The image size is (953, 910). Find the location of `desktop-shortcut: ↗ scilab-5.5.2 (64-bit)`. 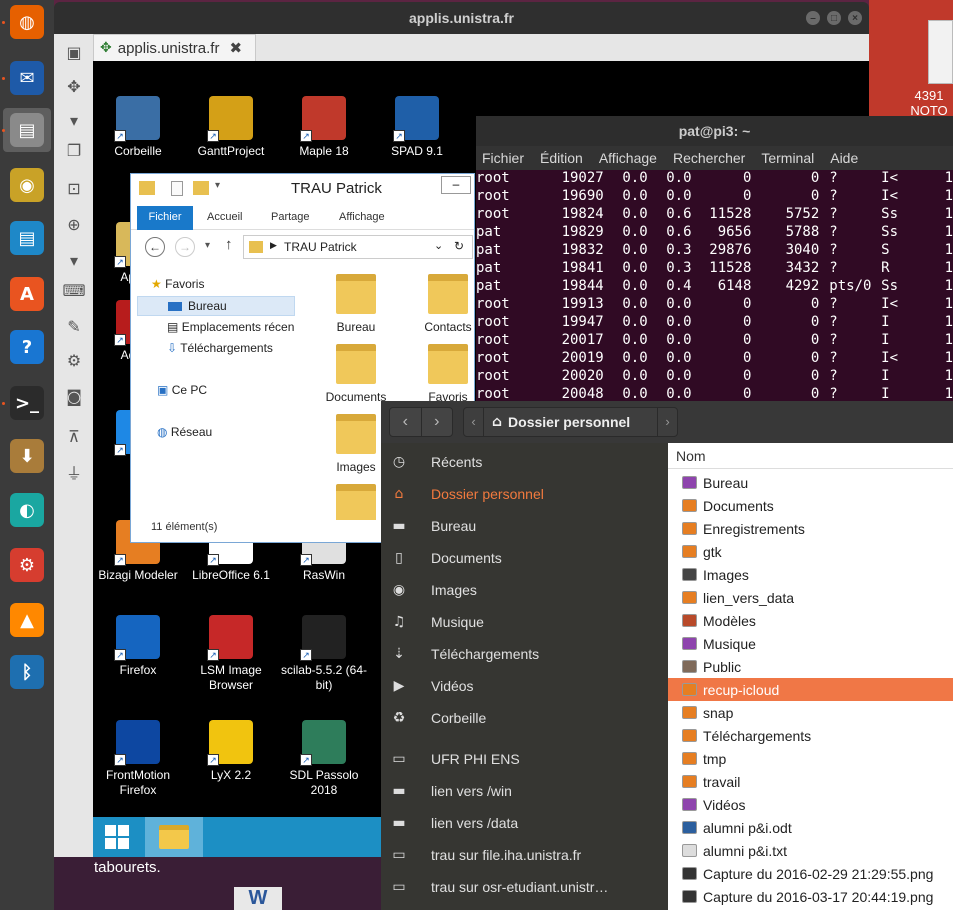

desktop-shortcut: ↗ scilab-5.5.2 (64-bit) is located at coordinates (324, 654).